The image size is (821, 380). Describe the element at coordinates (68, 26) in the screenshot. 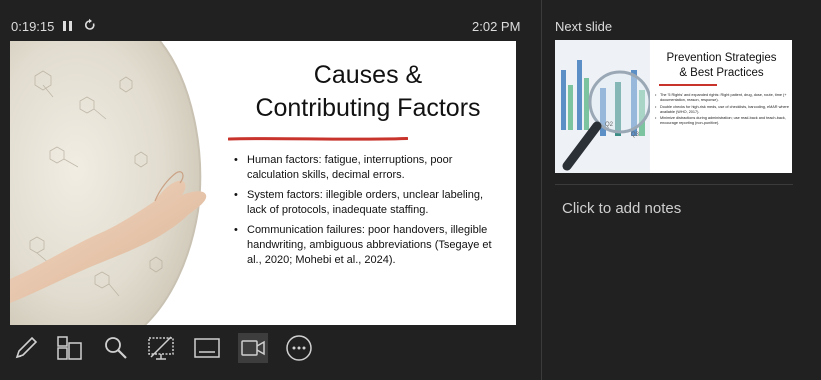

I see `pause-icon` at that location.